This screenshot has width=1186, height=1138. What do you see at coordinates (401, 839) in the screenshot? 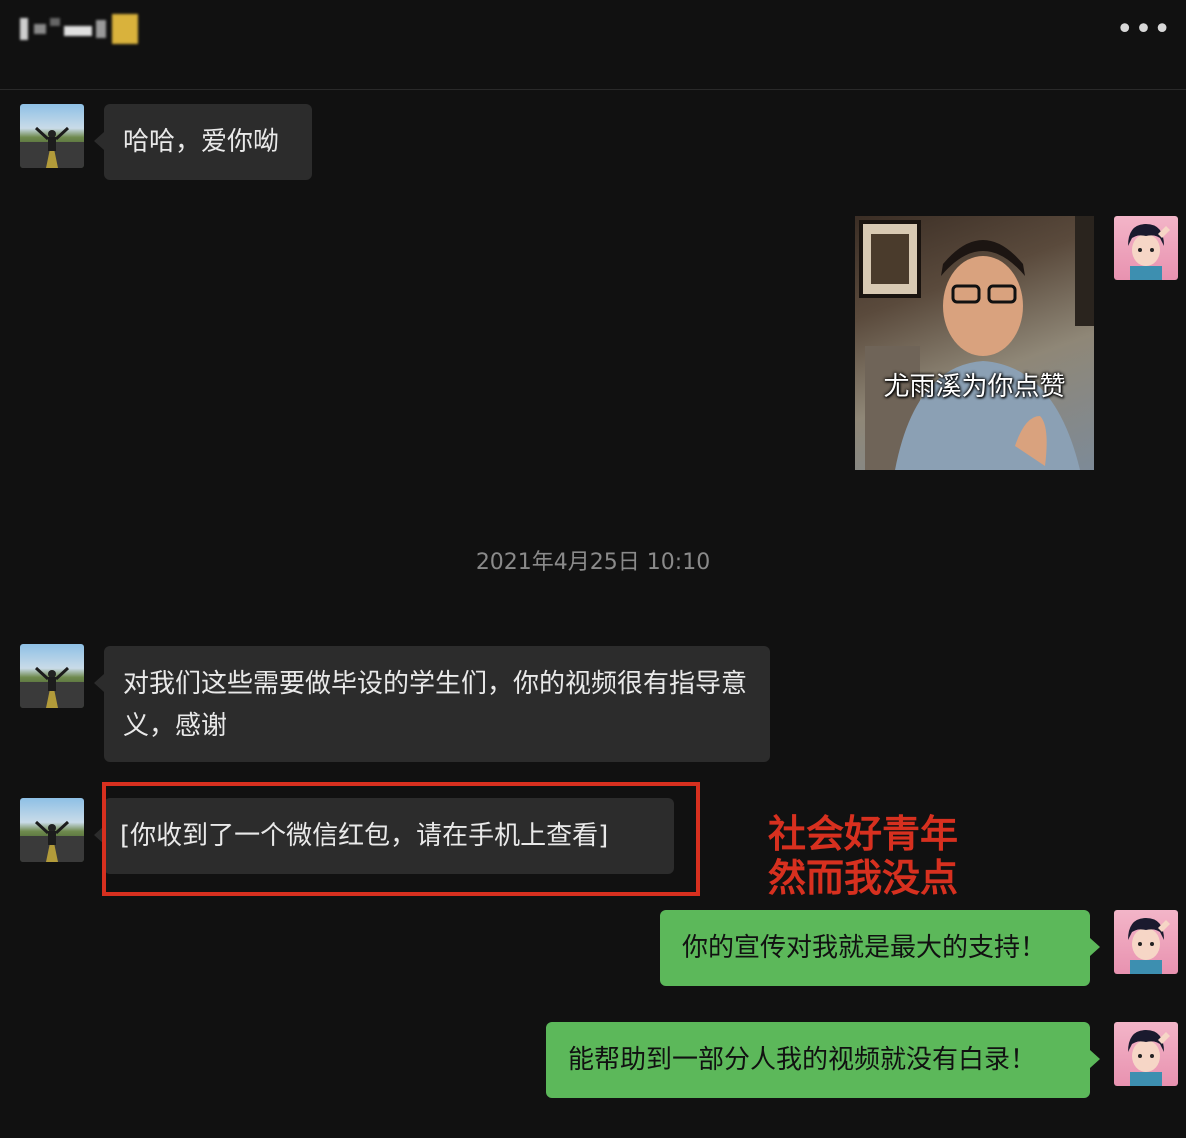
I see `annotation-highlight-box` at bounding box center [401, 839].